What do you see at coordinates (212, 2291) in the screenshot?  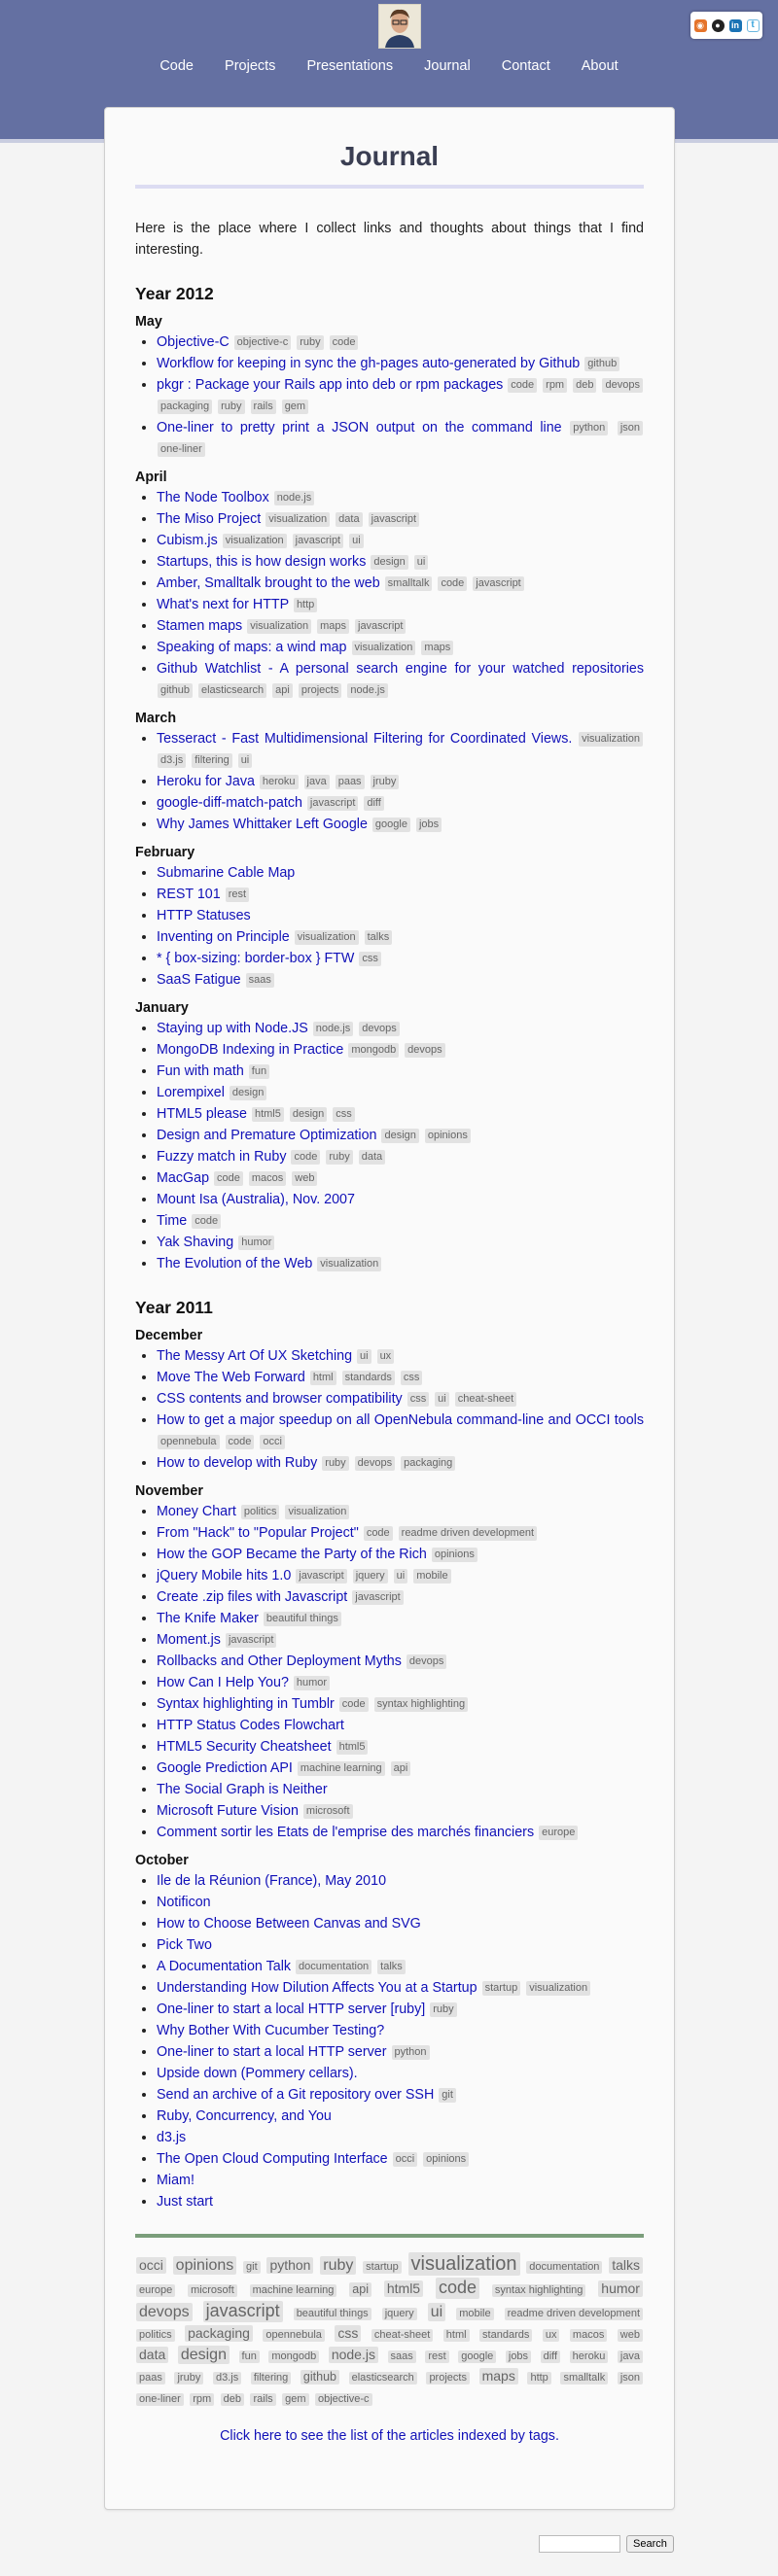 I see `tag-cloud-item: microsoft` at bounding box center [212, 2291].